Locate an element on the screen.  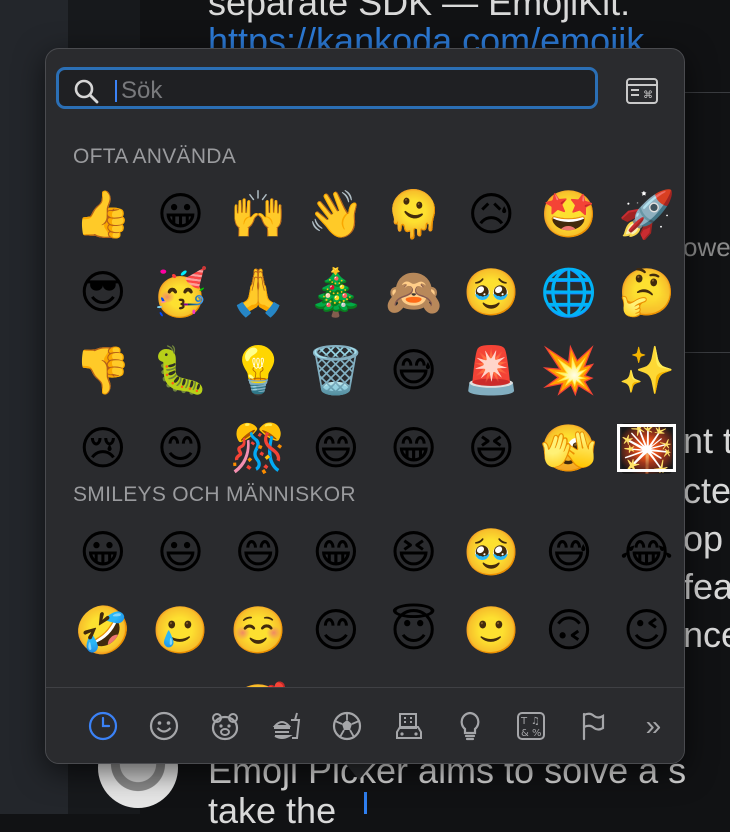
search-icon is located at coordinates (86, 91).